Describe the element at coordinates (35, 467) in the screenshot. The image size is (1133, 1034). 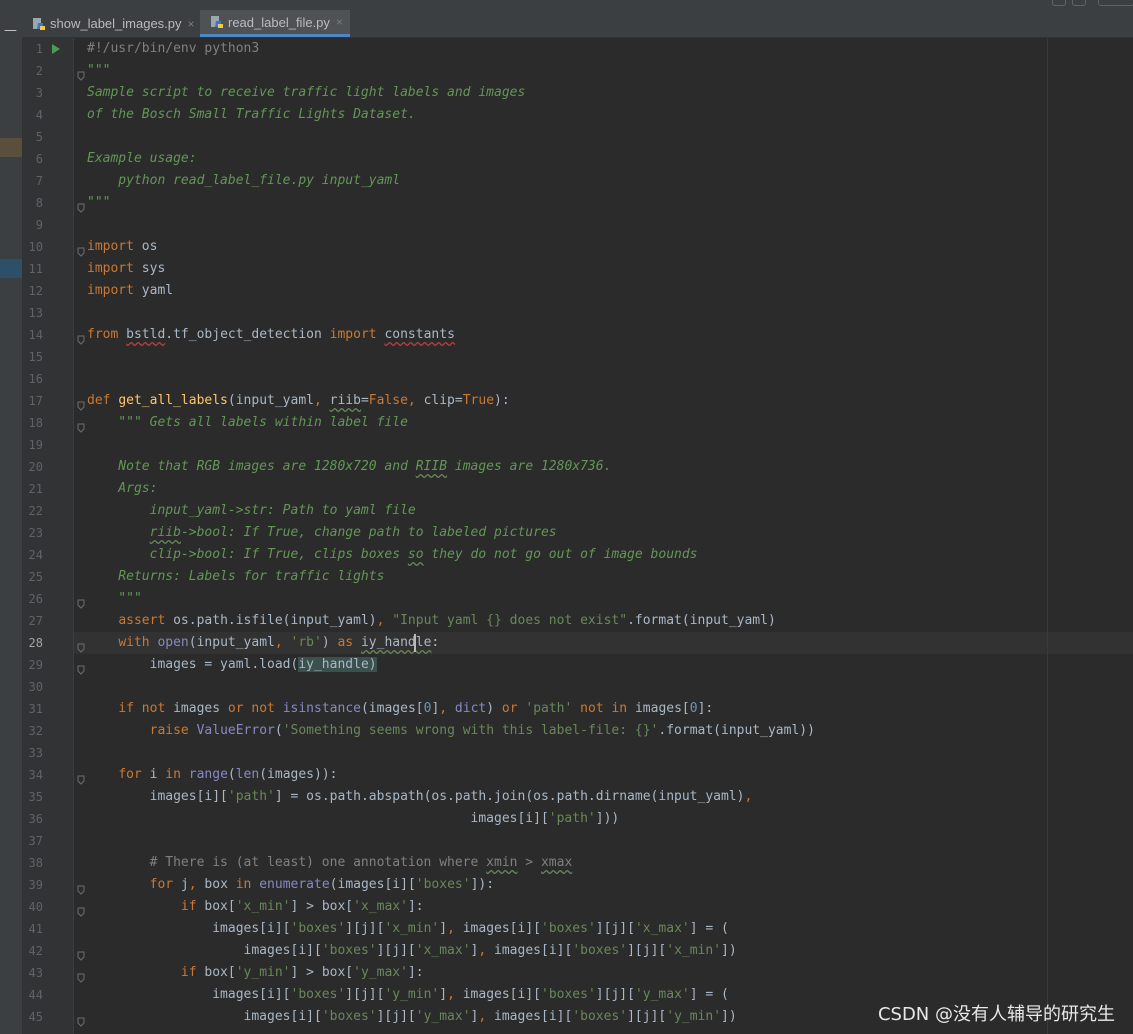
I see `line-number: 20` at that location.